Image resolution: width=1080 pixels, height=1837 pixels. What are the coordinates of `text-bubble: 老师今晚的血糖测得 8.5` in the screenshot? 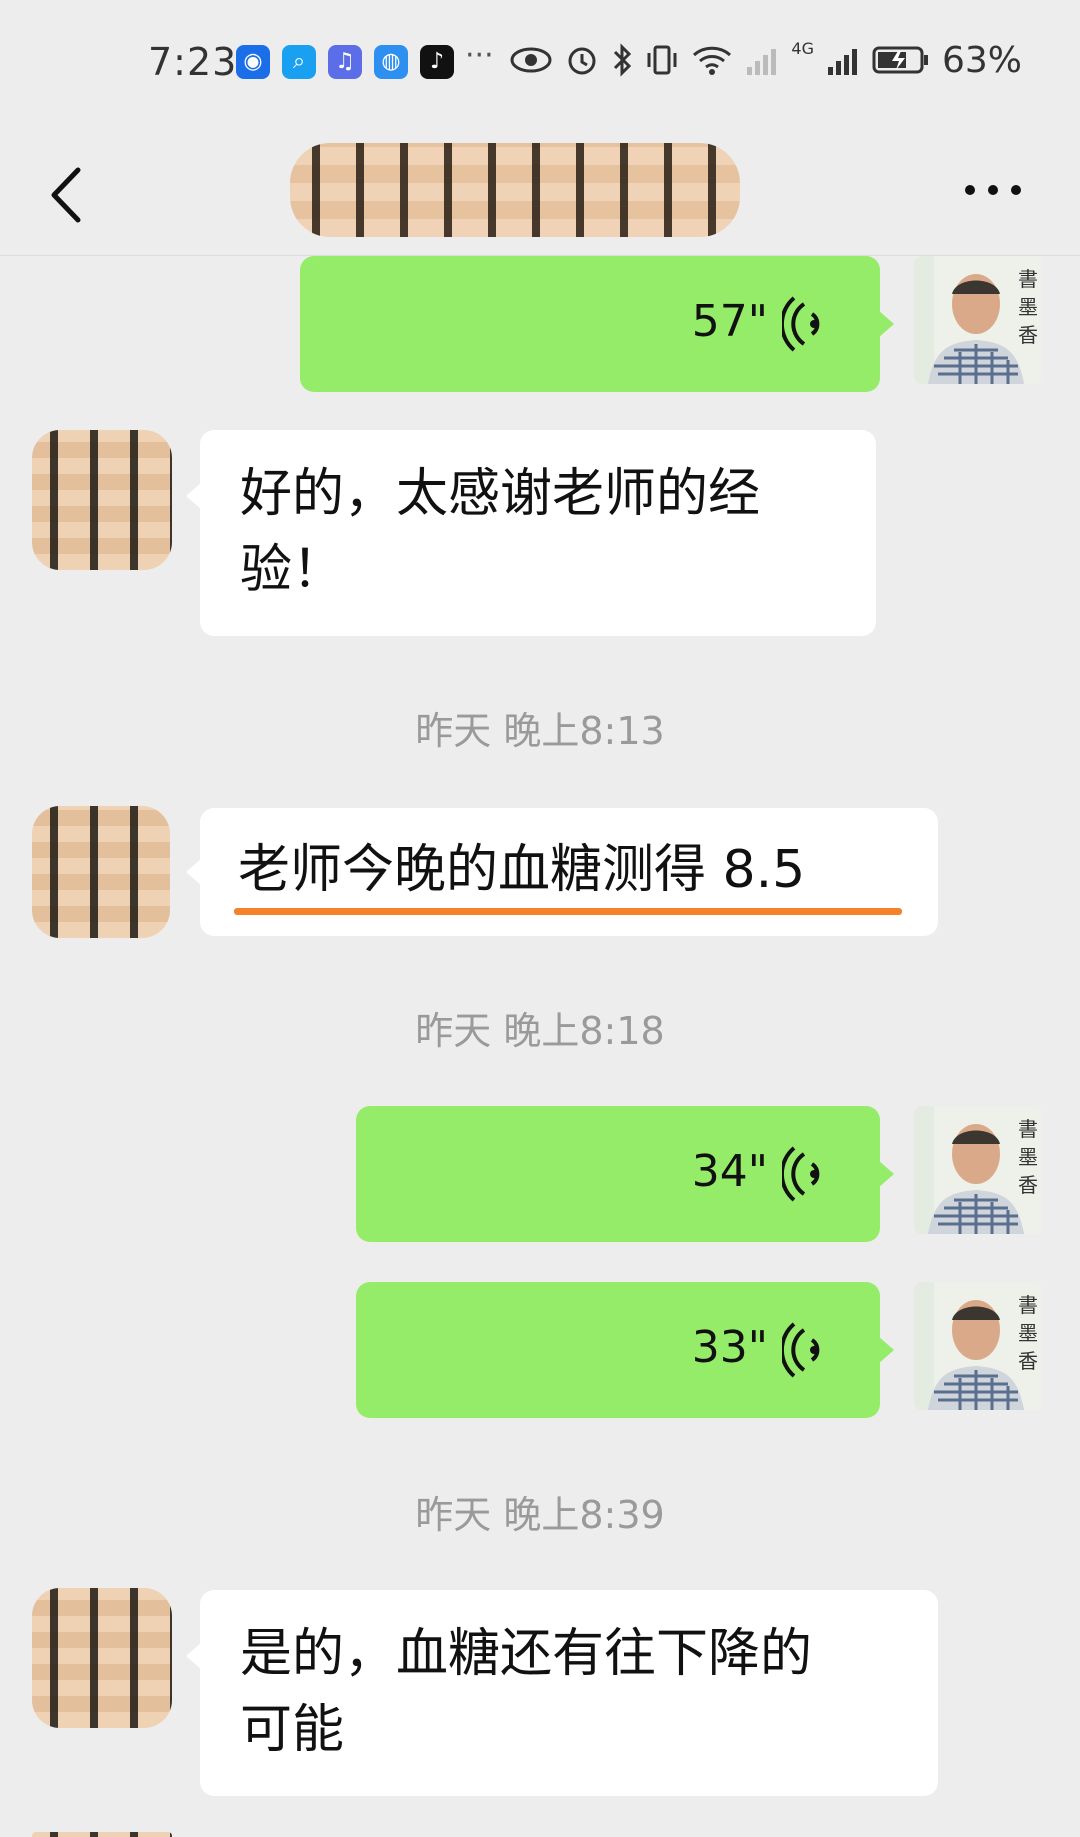 It's located at (562, 872).